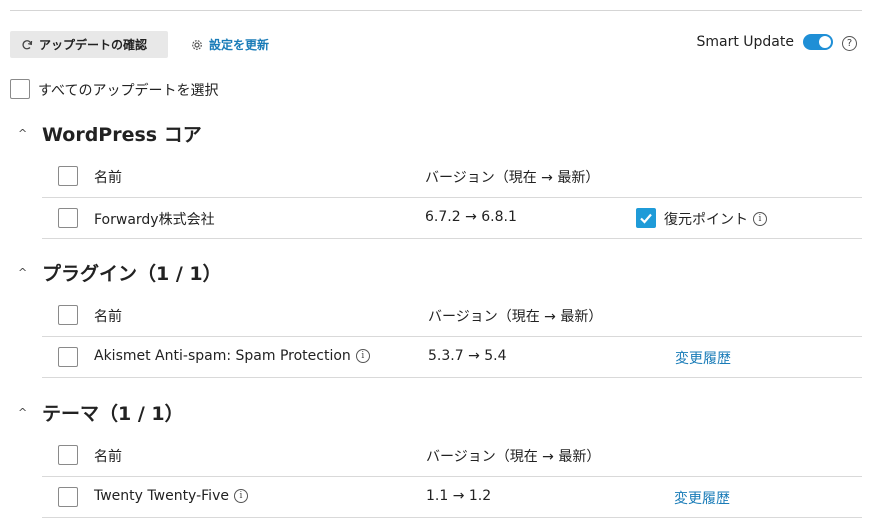 This screenshot has width=871, height=528. I want to click on gear-icon, so click(197, 45).